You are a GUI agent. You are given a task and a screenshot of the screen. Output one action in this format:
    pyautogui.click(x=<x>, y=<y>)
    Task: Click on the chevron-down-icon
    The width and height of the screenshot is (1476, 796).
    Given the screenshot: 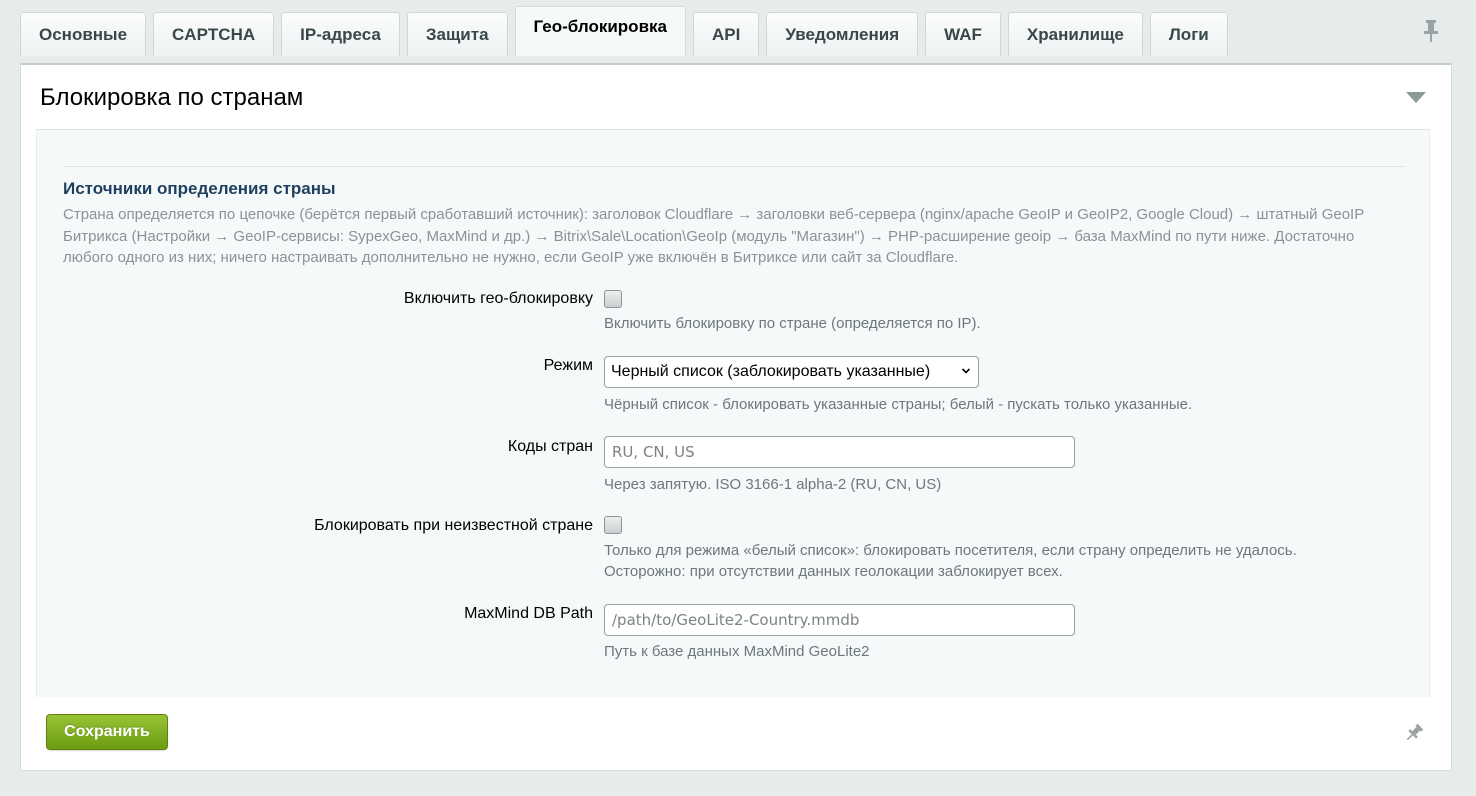 What is the action you would take?
    pyautogui.click(x=966, y=371)
    